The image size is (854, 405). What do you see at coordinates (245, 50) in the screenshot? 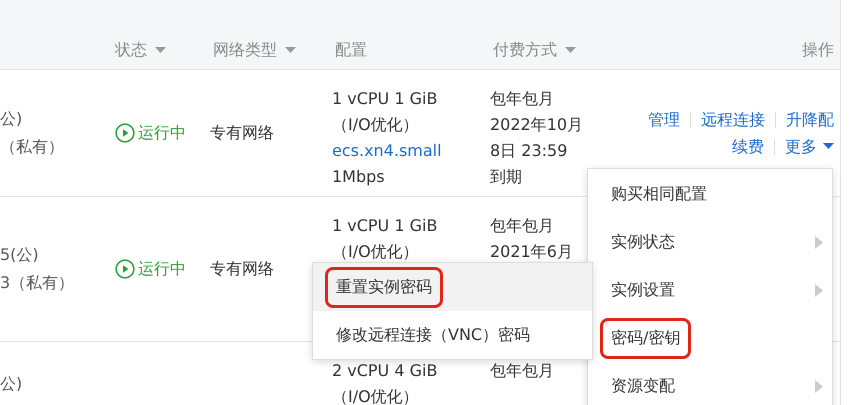
I see `column-header: 网络类型` at bounding box center [245, 50].